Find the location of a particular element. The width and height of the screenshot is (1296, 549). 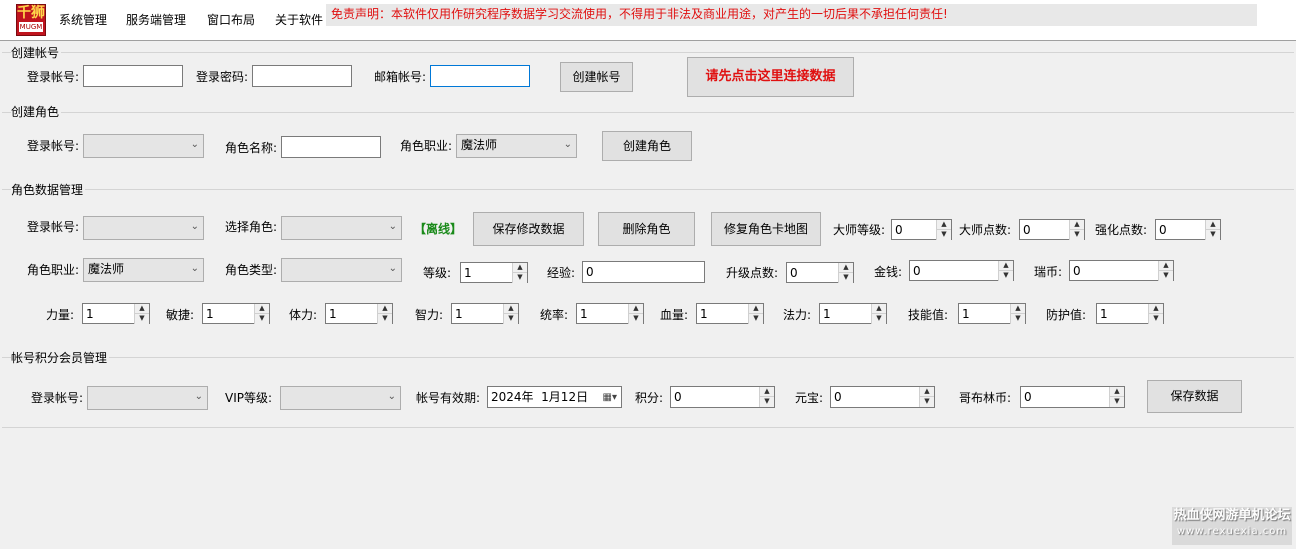

connect-database-button: 请先点击这里连接数据 is located at coordinates (770, 77).